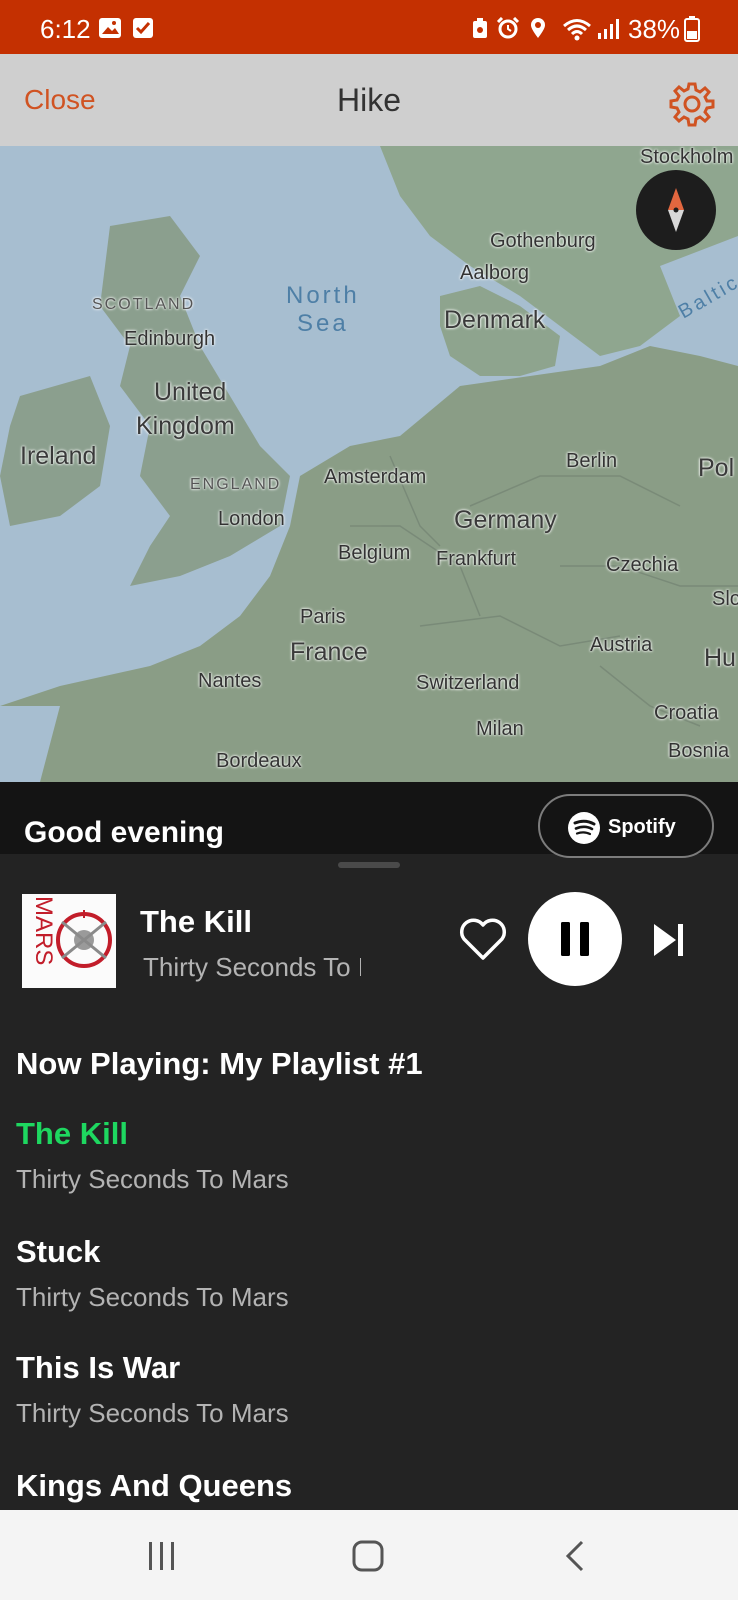  I want to click on track-item: The Kill Thirty Seconds To Mars, so click(152, 1155).